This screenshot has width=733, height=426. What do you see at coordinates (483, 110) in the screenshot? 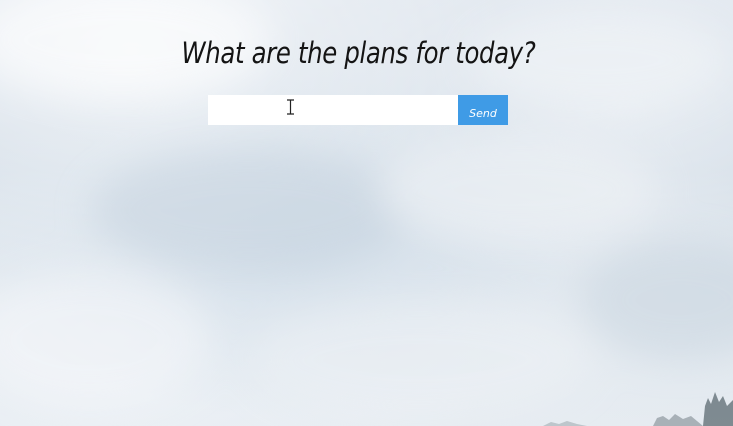
I see `send-button: Send` at bounding box center [483, 110].